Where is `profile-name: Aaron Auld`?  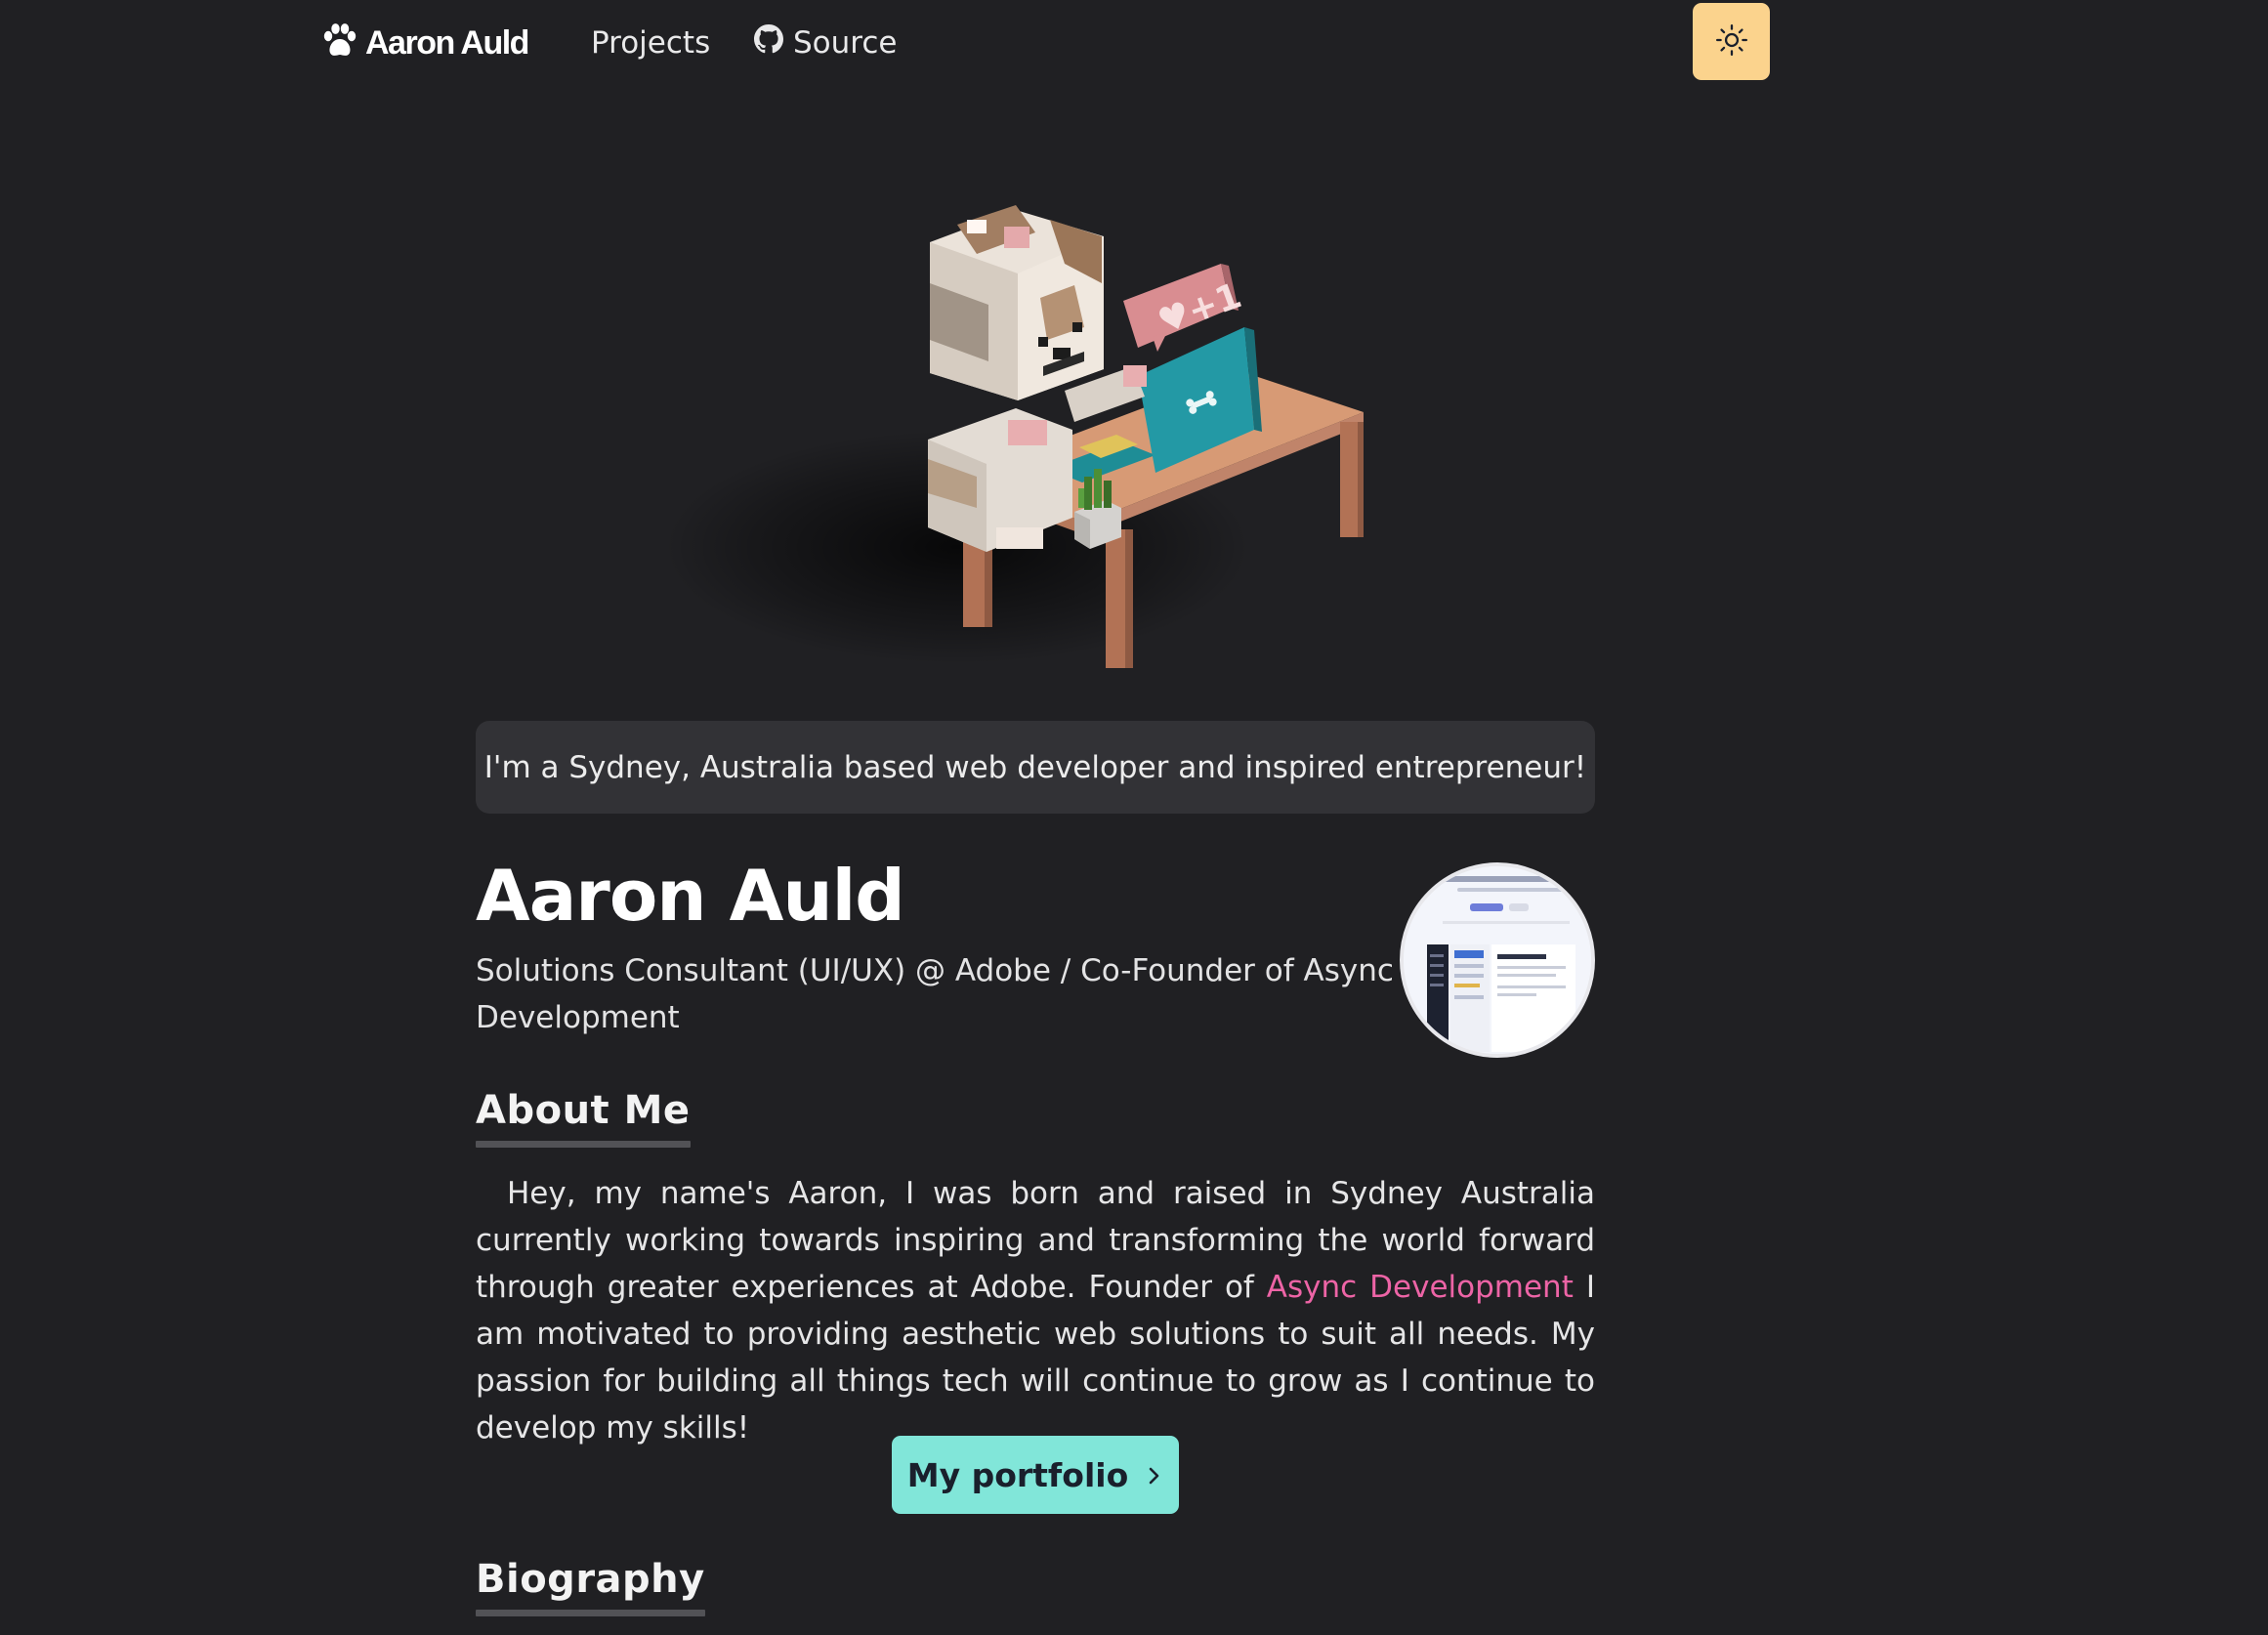 profile-name: Aaron Auld is located at coordinates (690, 896).